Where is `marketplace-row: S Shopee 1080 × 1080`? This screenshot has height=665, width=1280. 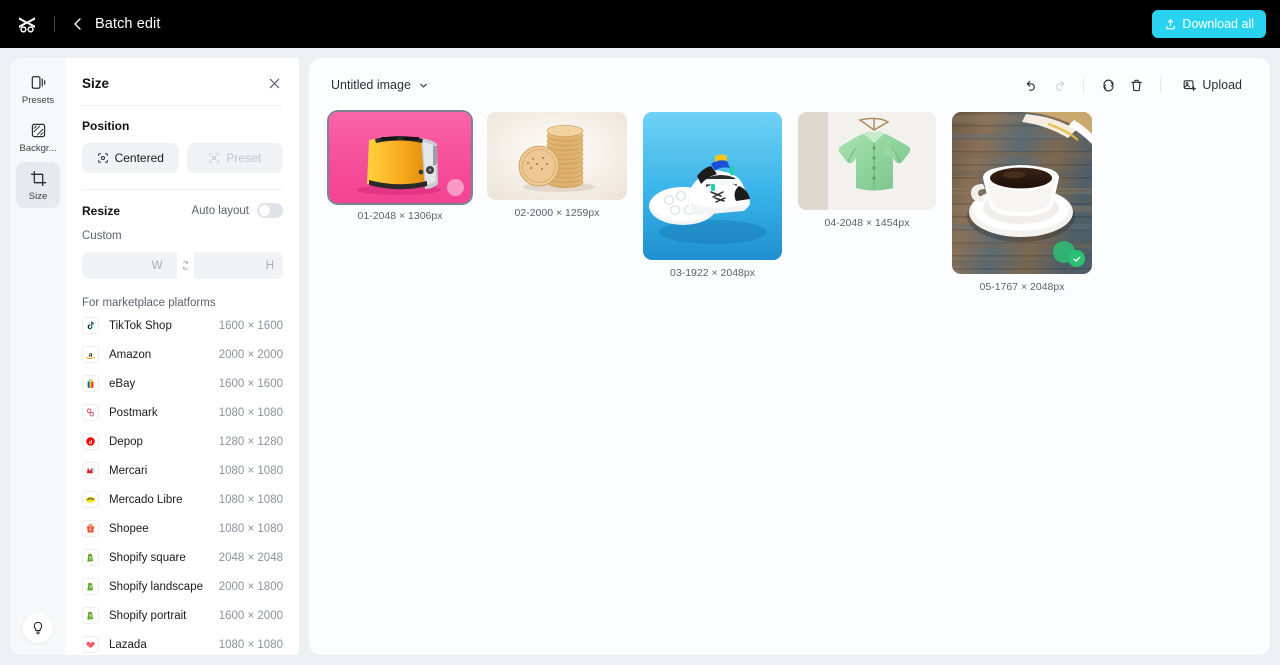 marketplace-row: S Shopee 1080 × 1080 is located at coordinates (182, 528).